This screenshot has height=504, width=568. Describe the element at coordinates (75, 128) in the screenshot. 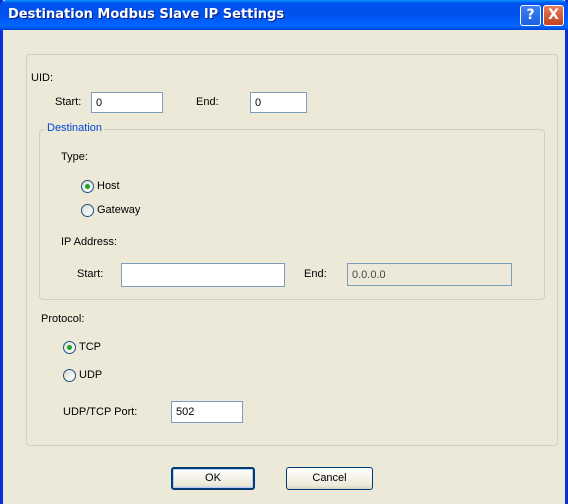

I see `destination-legend: Destination` at that location.